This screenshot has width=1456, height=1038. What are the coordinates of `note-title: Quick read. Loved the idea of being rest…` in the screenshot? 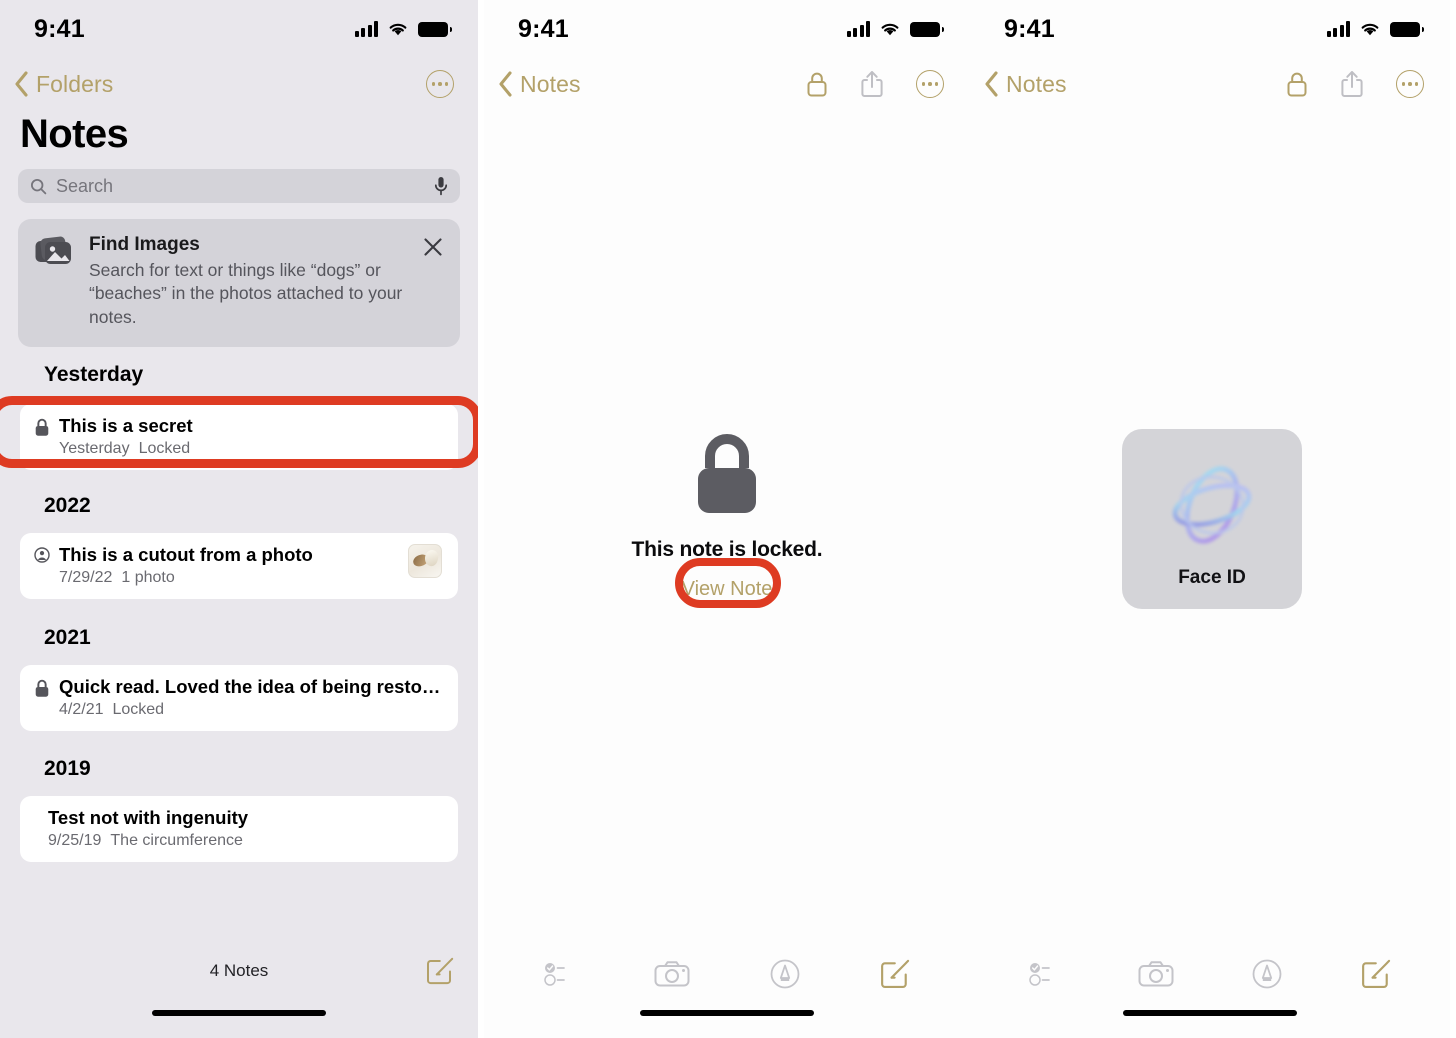 It's located at (250, 686).